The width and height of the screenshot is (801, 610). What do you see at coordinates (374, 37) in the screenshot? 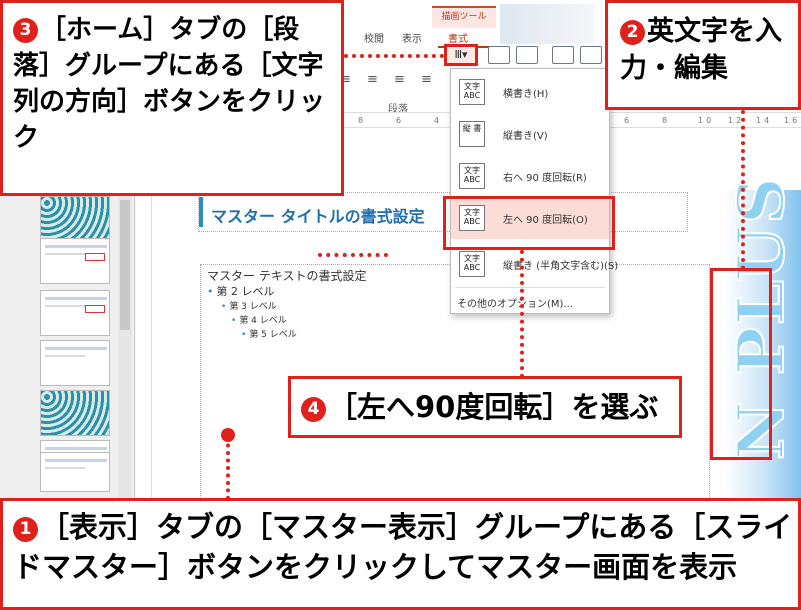
I see `tab-review: 校閲` at bounding box center [374, 37].